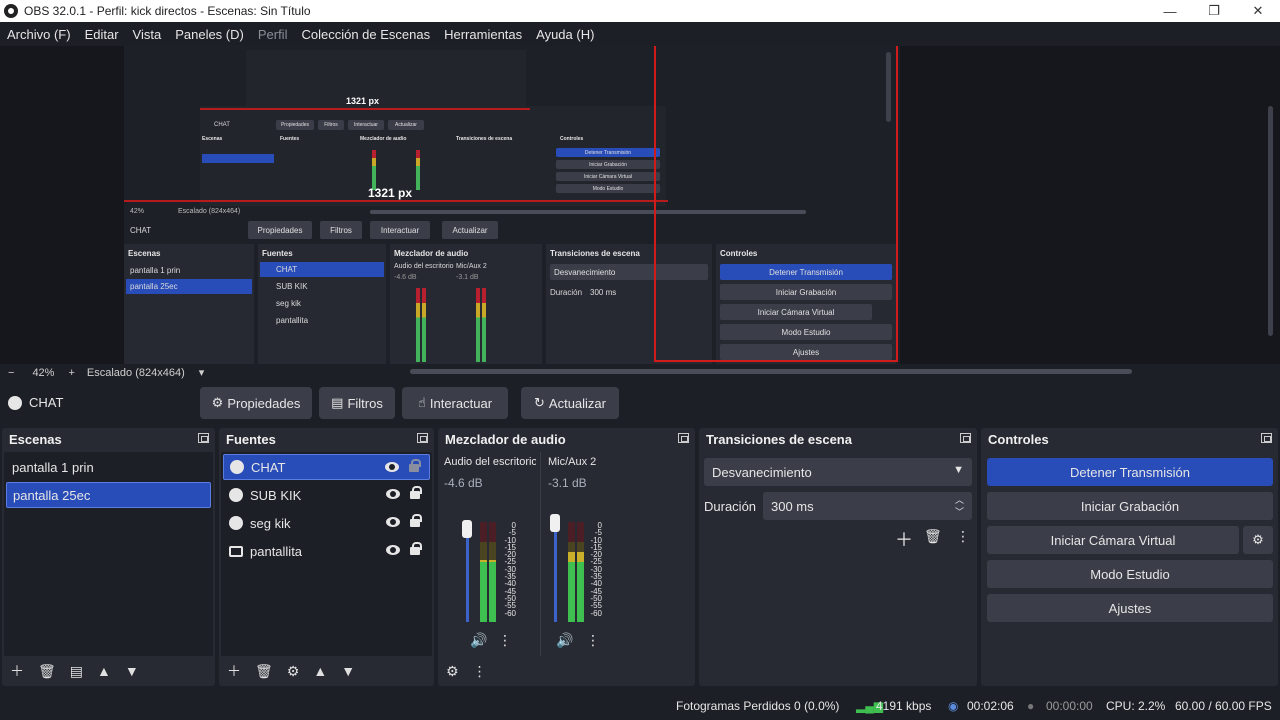 This screenshot has height=720, width=1280. Describe the element at coordinates (455, 403) in the screenshot. I see `interact-button: ☝ Interactuar` at that location.